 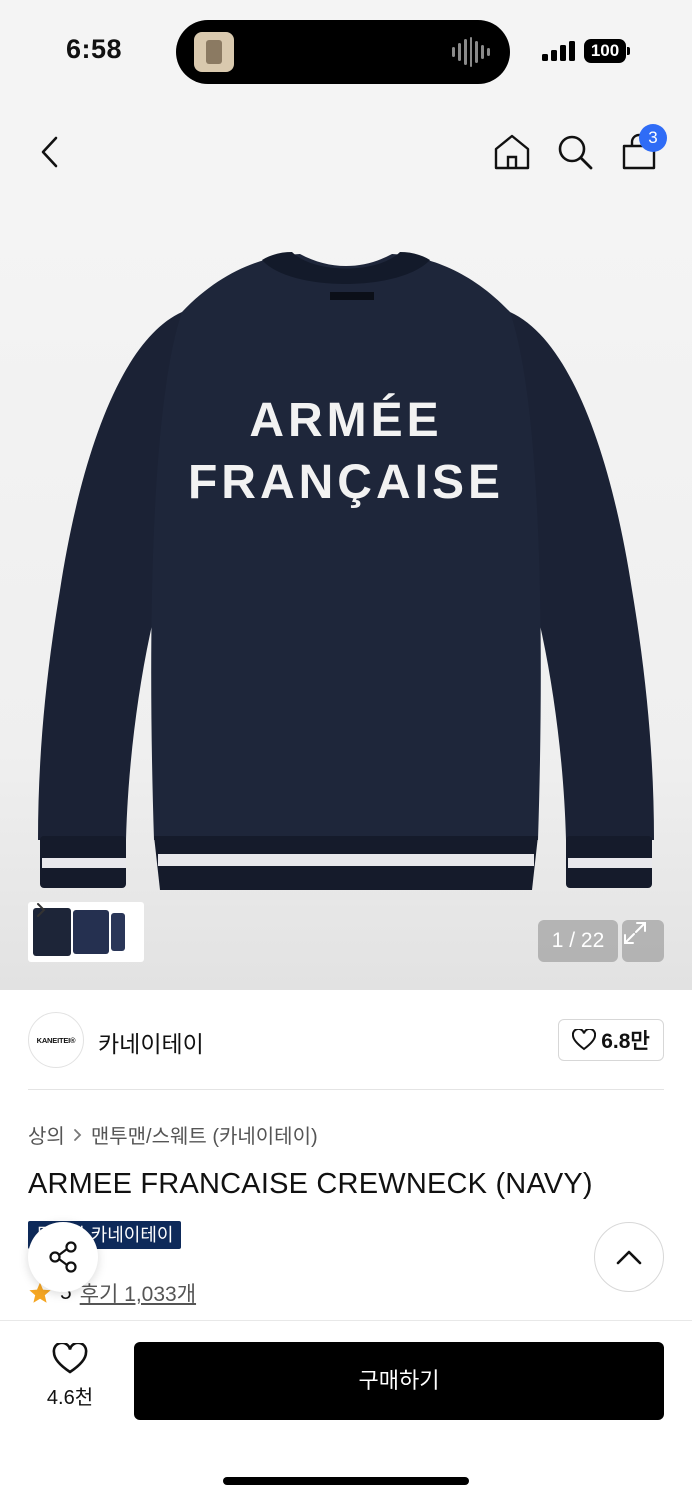 I want to click on buy-button: 구매하기, so click(x=399, y=1381).